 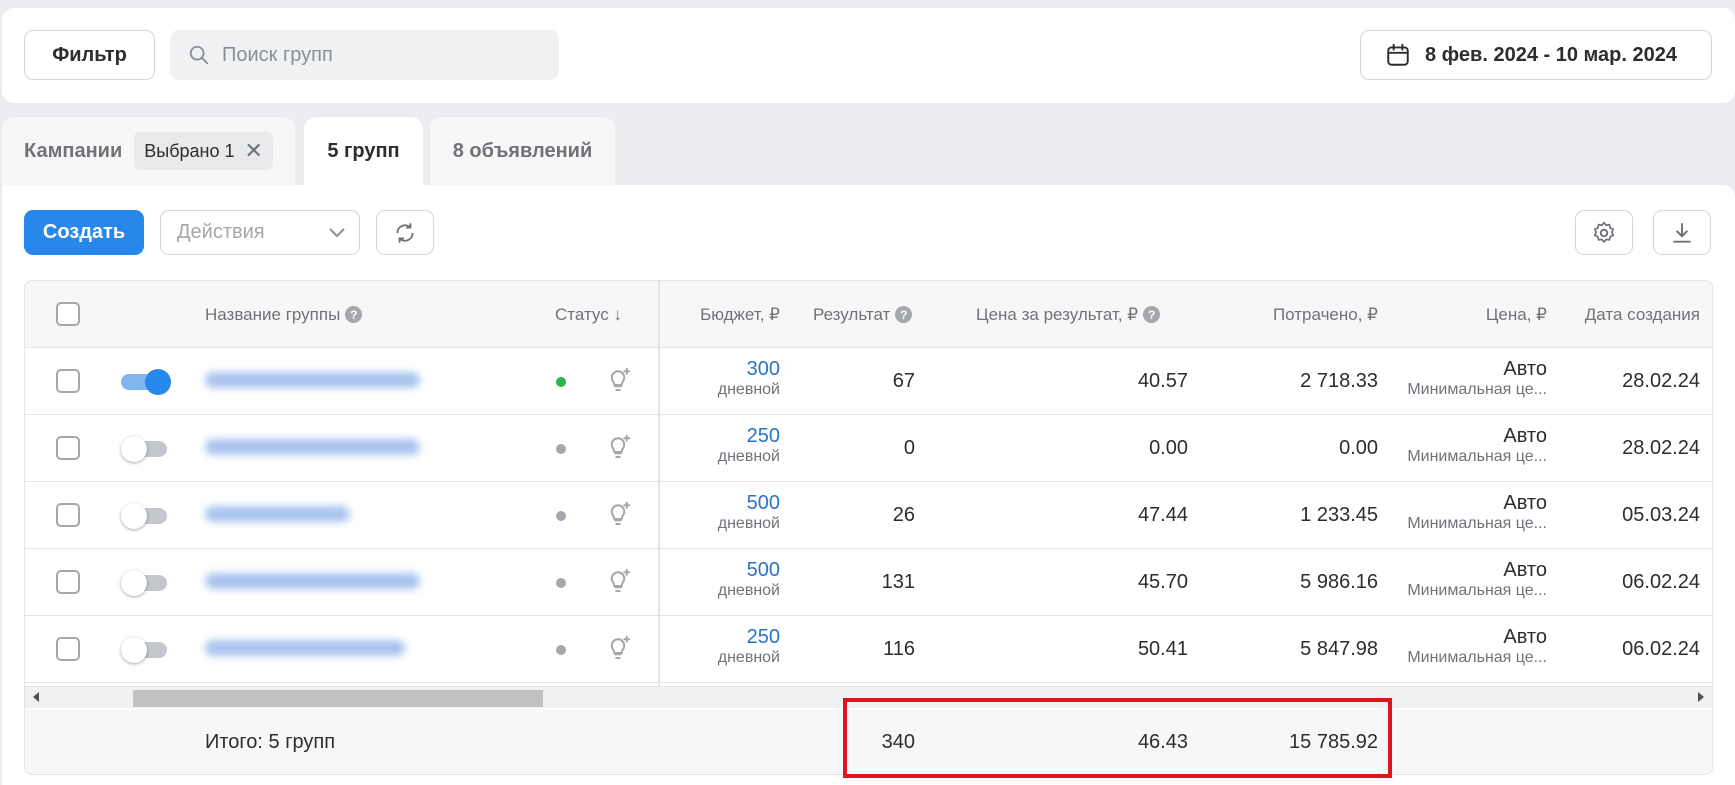 What do you see at coordinates (1325, 314) in the screenshot?
I see `header-spent-label: Потрачено, ₽` at bounding box center [1325, 314].